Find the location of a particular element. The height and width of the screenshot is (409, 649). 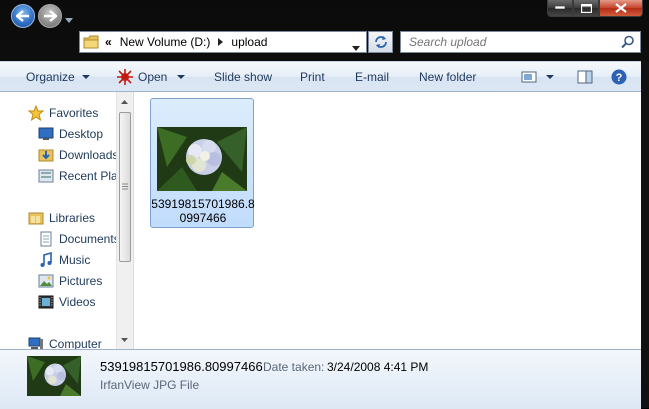

scrollbar-thumb is located at coordinates (125, 187).